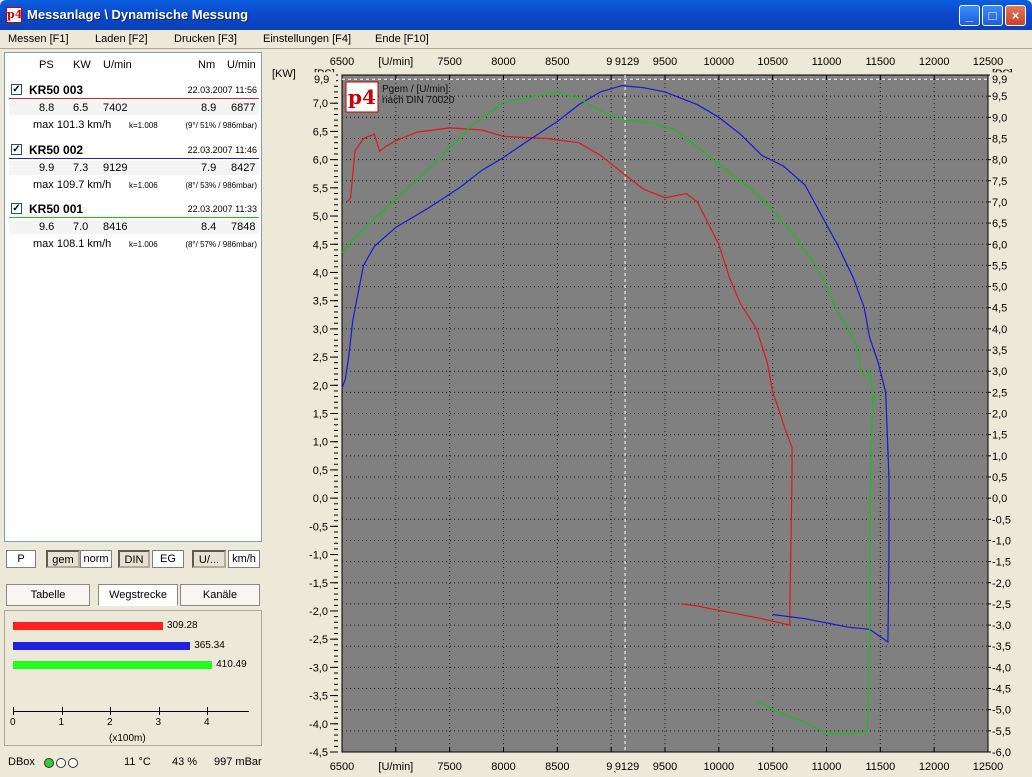 This screenshot has width=1032, height=777. What do you see at coordinates (999, 309) in the screenshot?
I see `y-right-tick-label: 4,5` at bounding box center [999, 309].